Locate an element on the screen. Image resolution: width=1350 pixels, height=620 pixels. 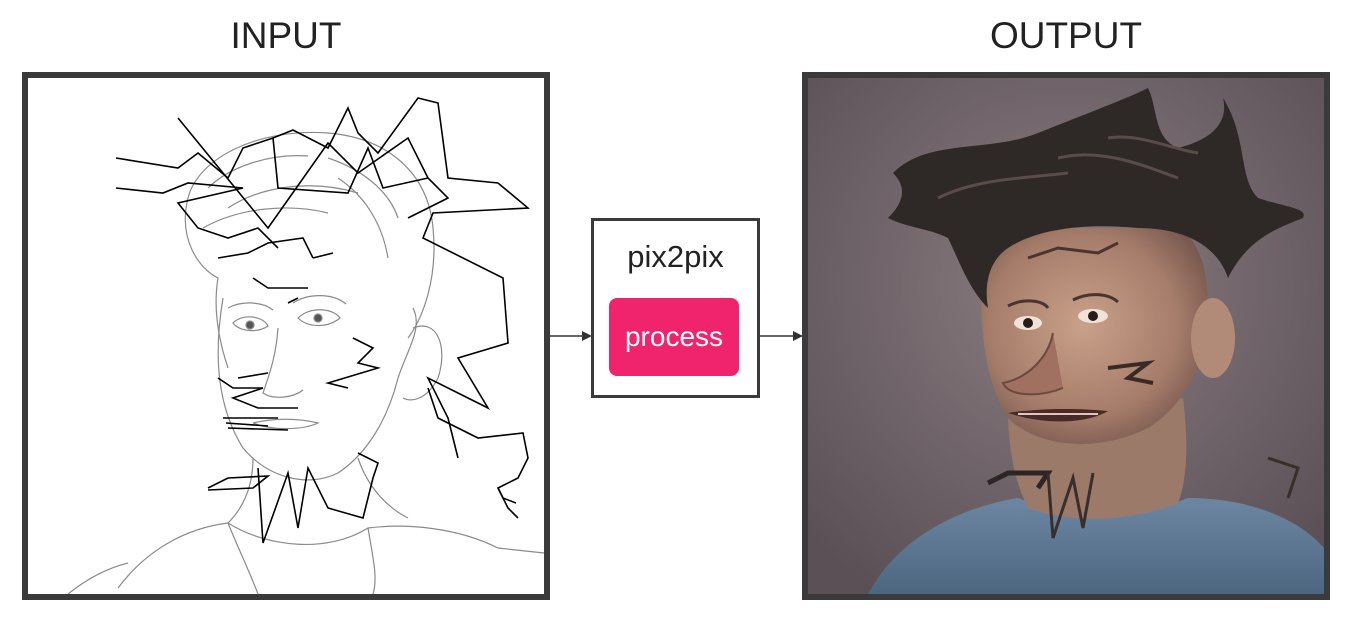
model-panel: pix2pix process is located at coordinates (675, 308).